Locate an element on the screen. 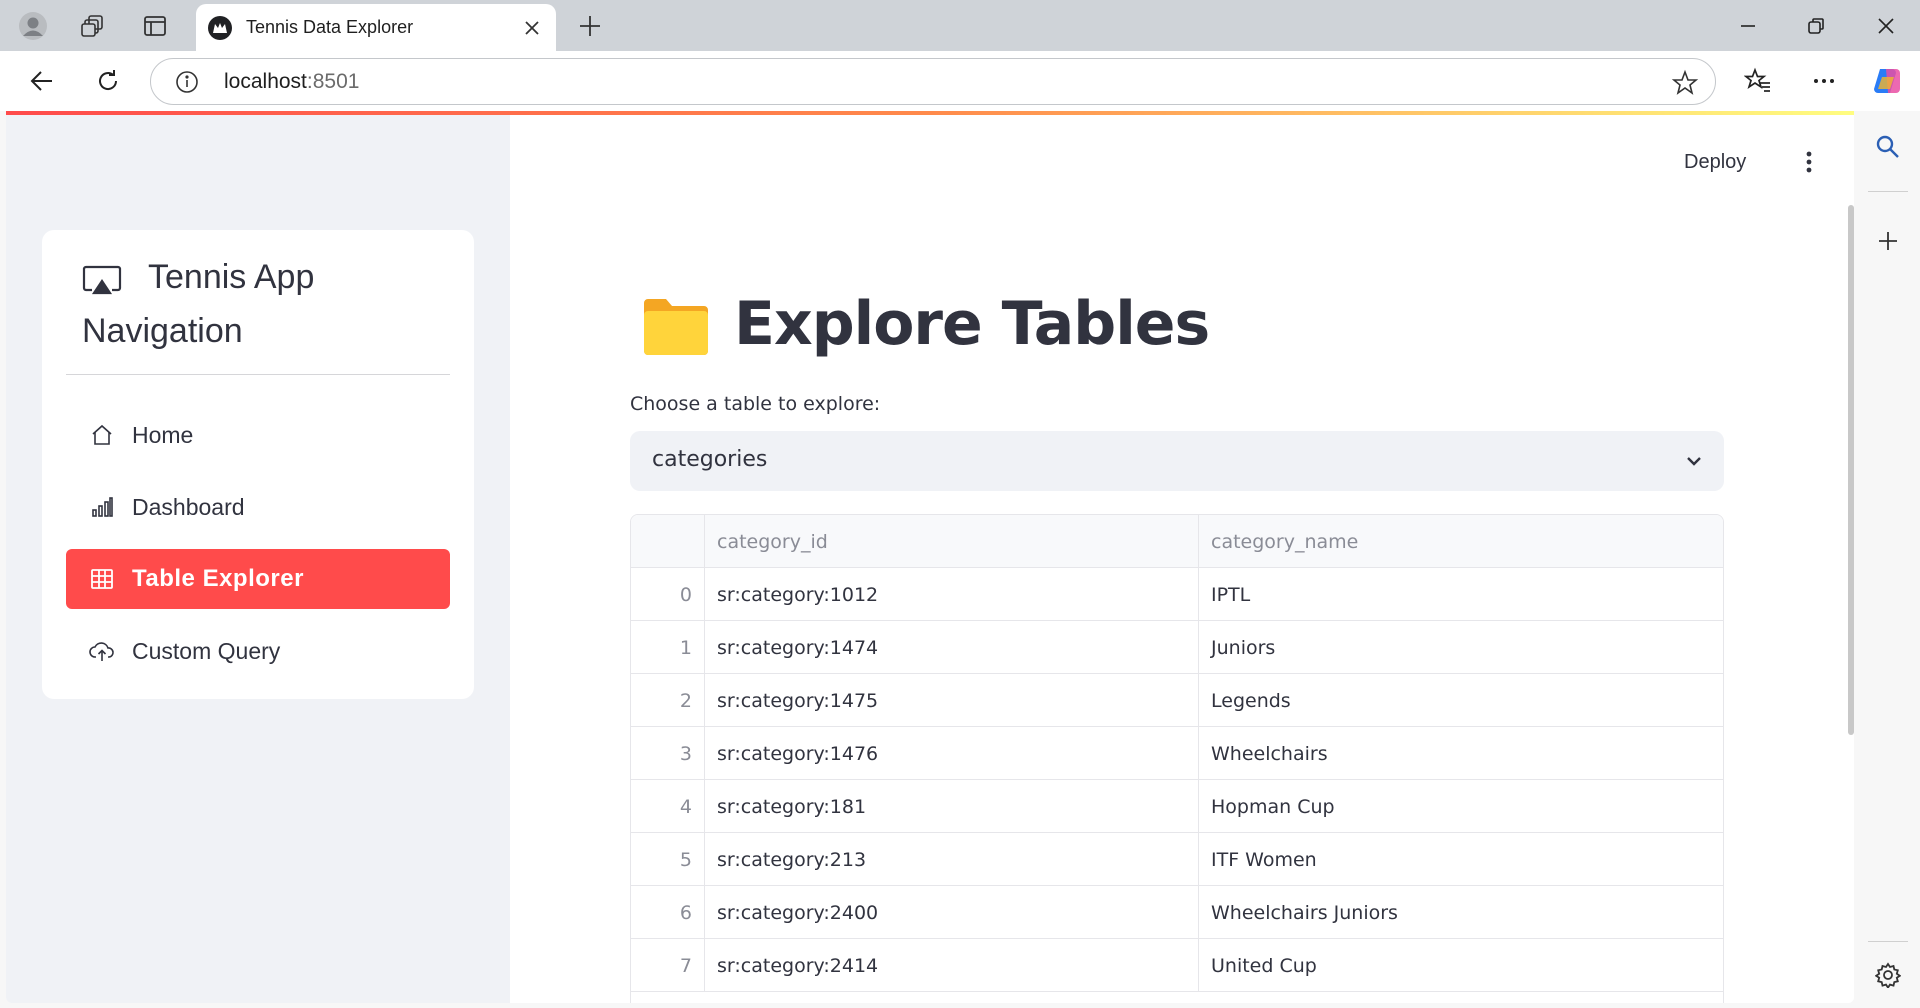 This screenshot has width=1920, height=1008. column-header-category-name: category_name is located at coordinates (1461, 541).